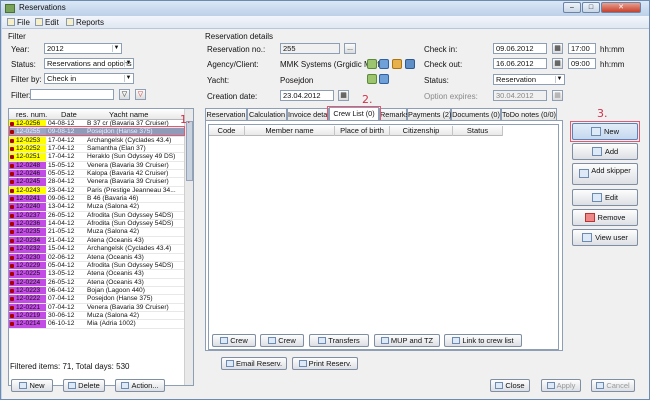 The width and height of the screenshot is (650, 400). I want to click on view-user-button: View user, so click(605, 237).